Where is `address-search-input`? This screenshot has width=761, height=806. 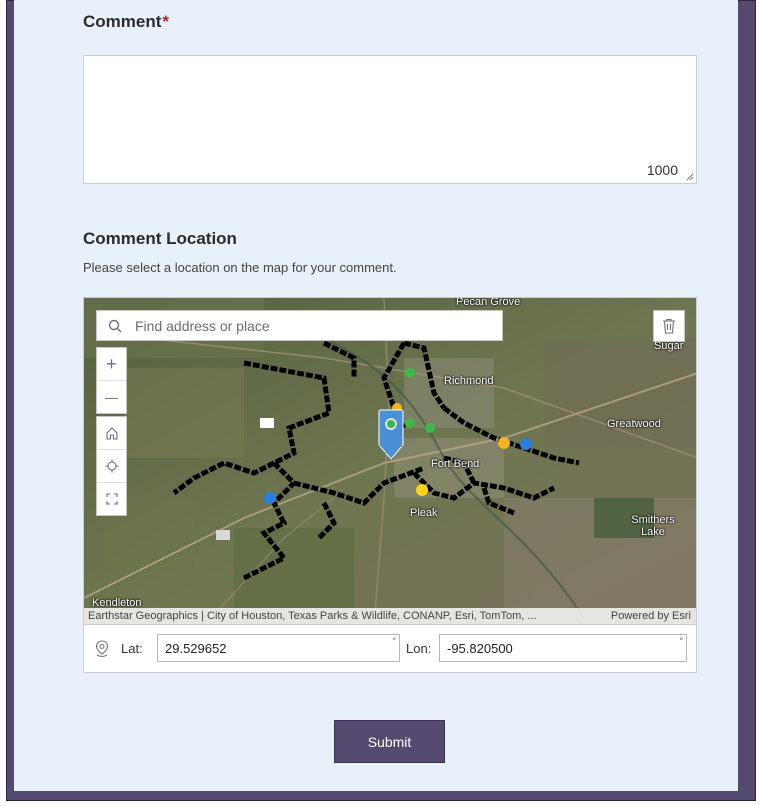 address-search-input is located at coordinates (315, 325).